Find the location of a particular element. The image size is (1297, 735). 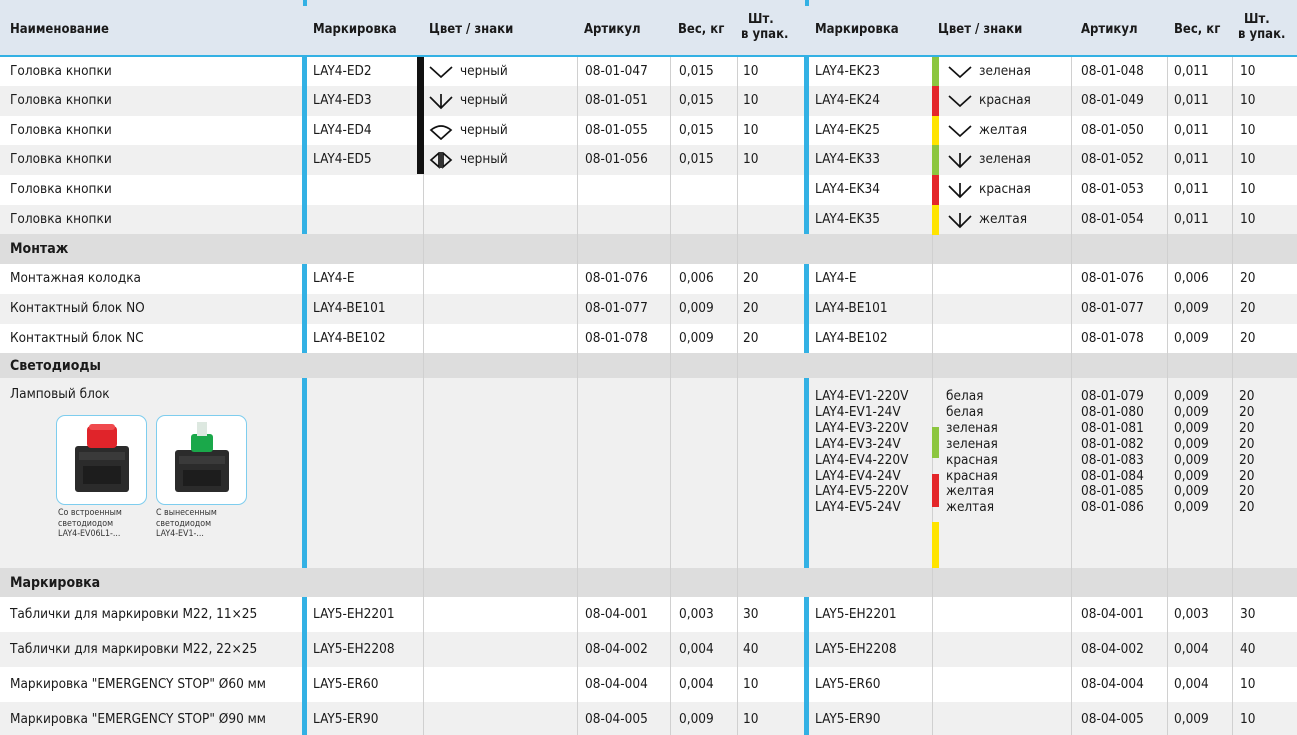

header-qty-right-2: в упак. is located at coordinates (1262, 34).